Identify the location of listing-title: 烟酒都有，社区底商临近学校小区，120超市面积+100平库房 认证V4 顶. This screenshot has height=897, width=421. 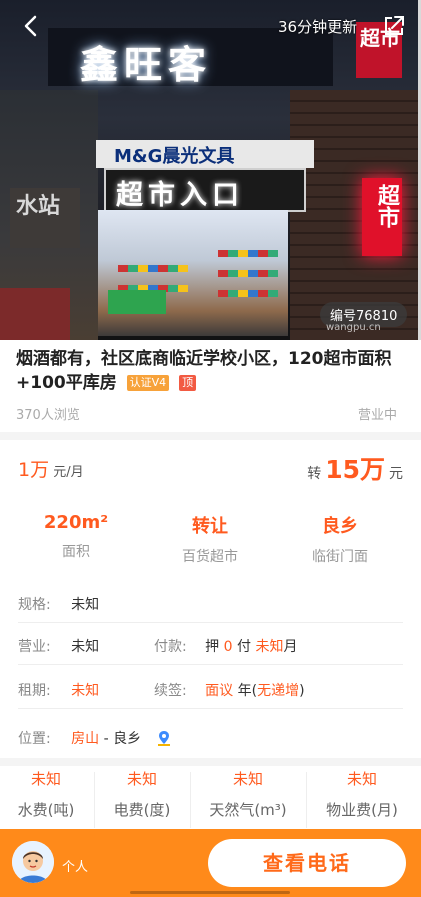
(212, 371).